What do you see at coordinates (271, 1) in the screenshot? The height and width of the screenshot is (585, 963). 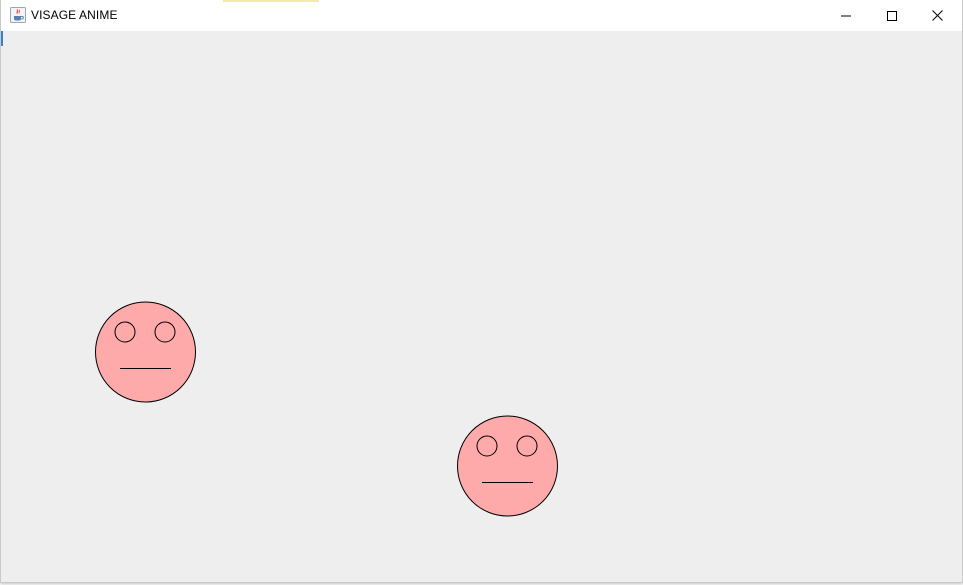 I see `title-bar-accent` at bounding box center [271, 1].